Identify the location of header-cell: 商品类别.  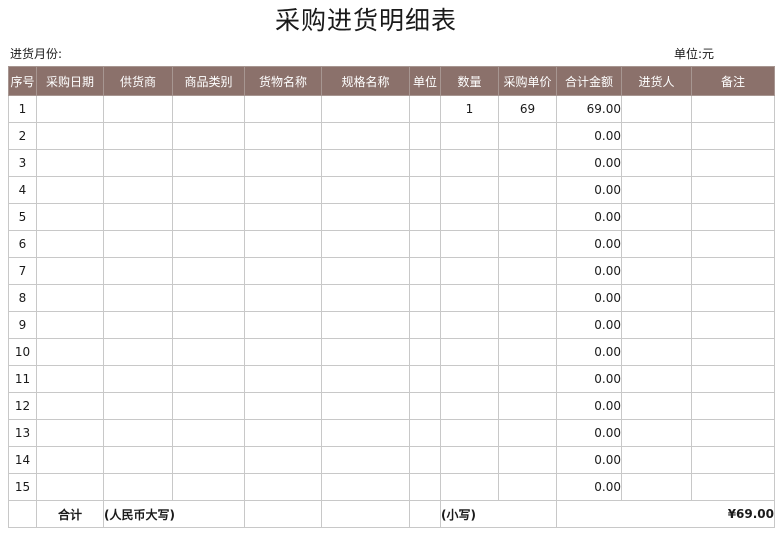
(208, 81).